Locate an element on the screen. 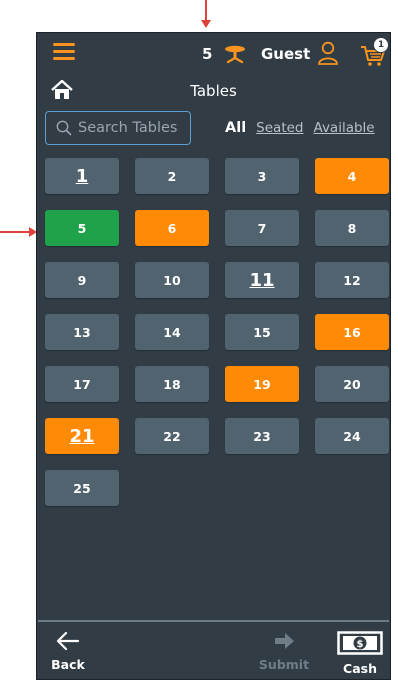 The image size is (398, 682). table-count: 5 is located at coordinates (207, 54).